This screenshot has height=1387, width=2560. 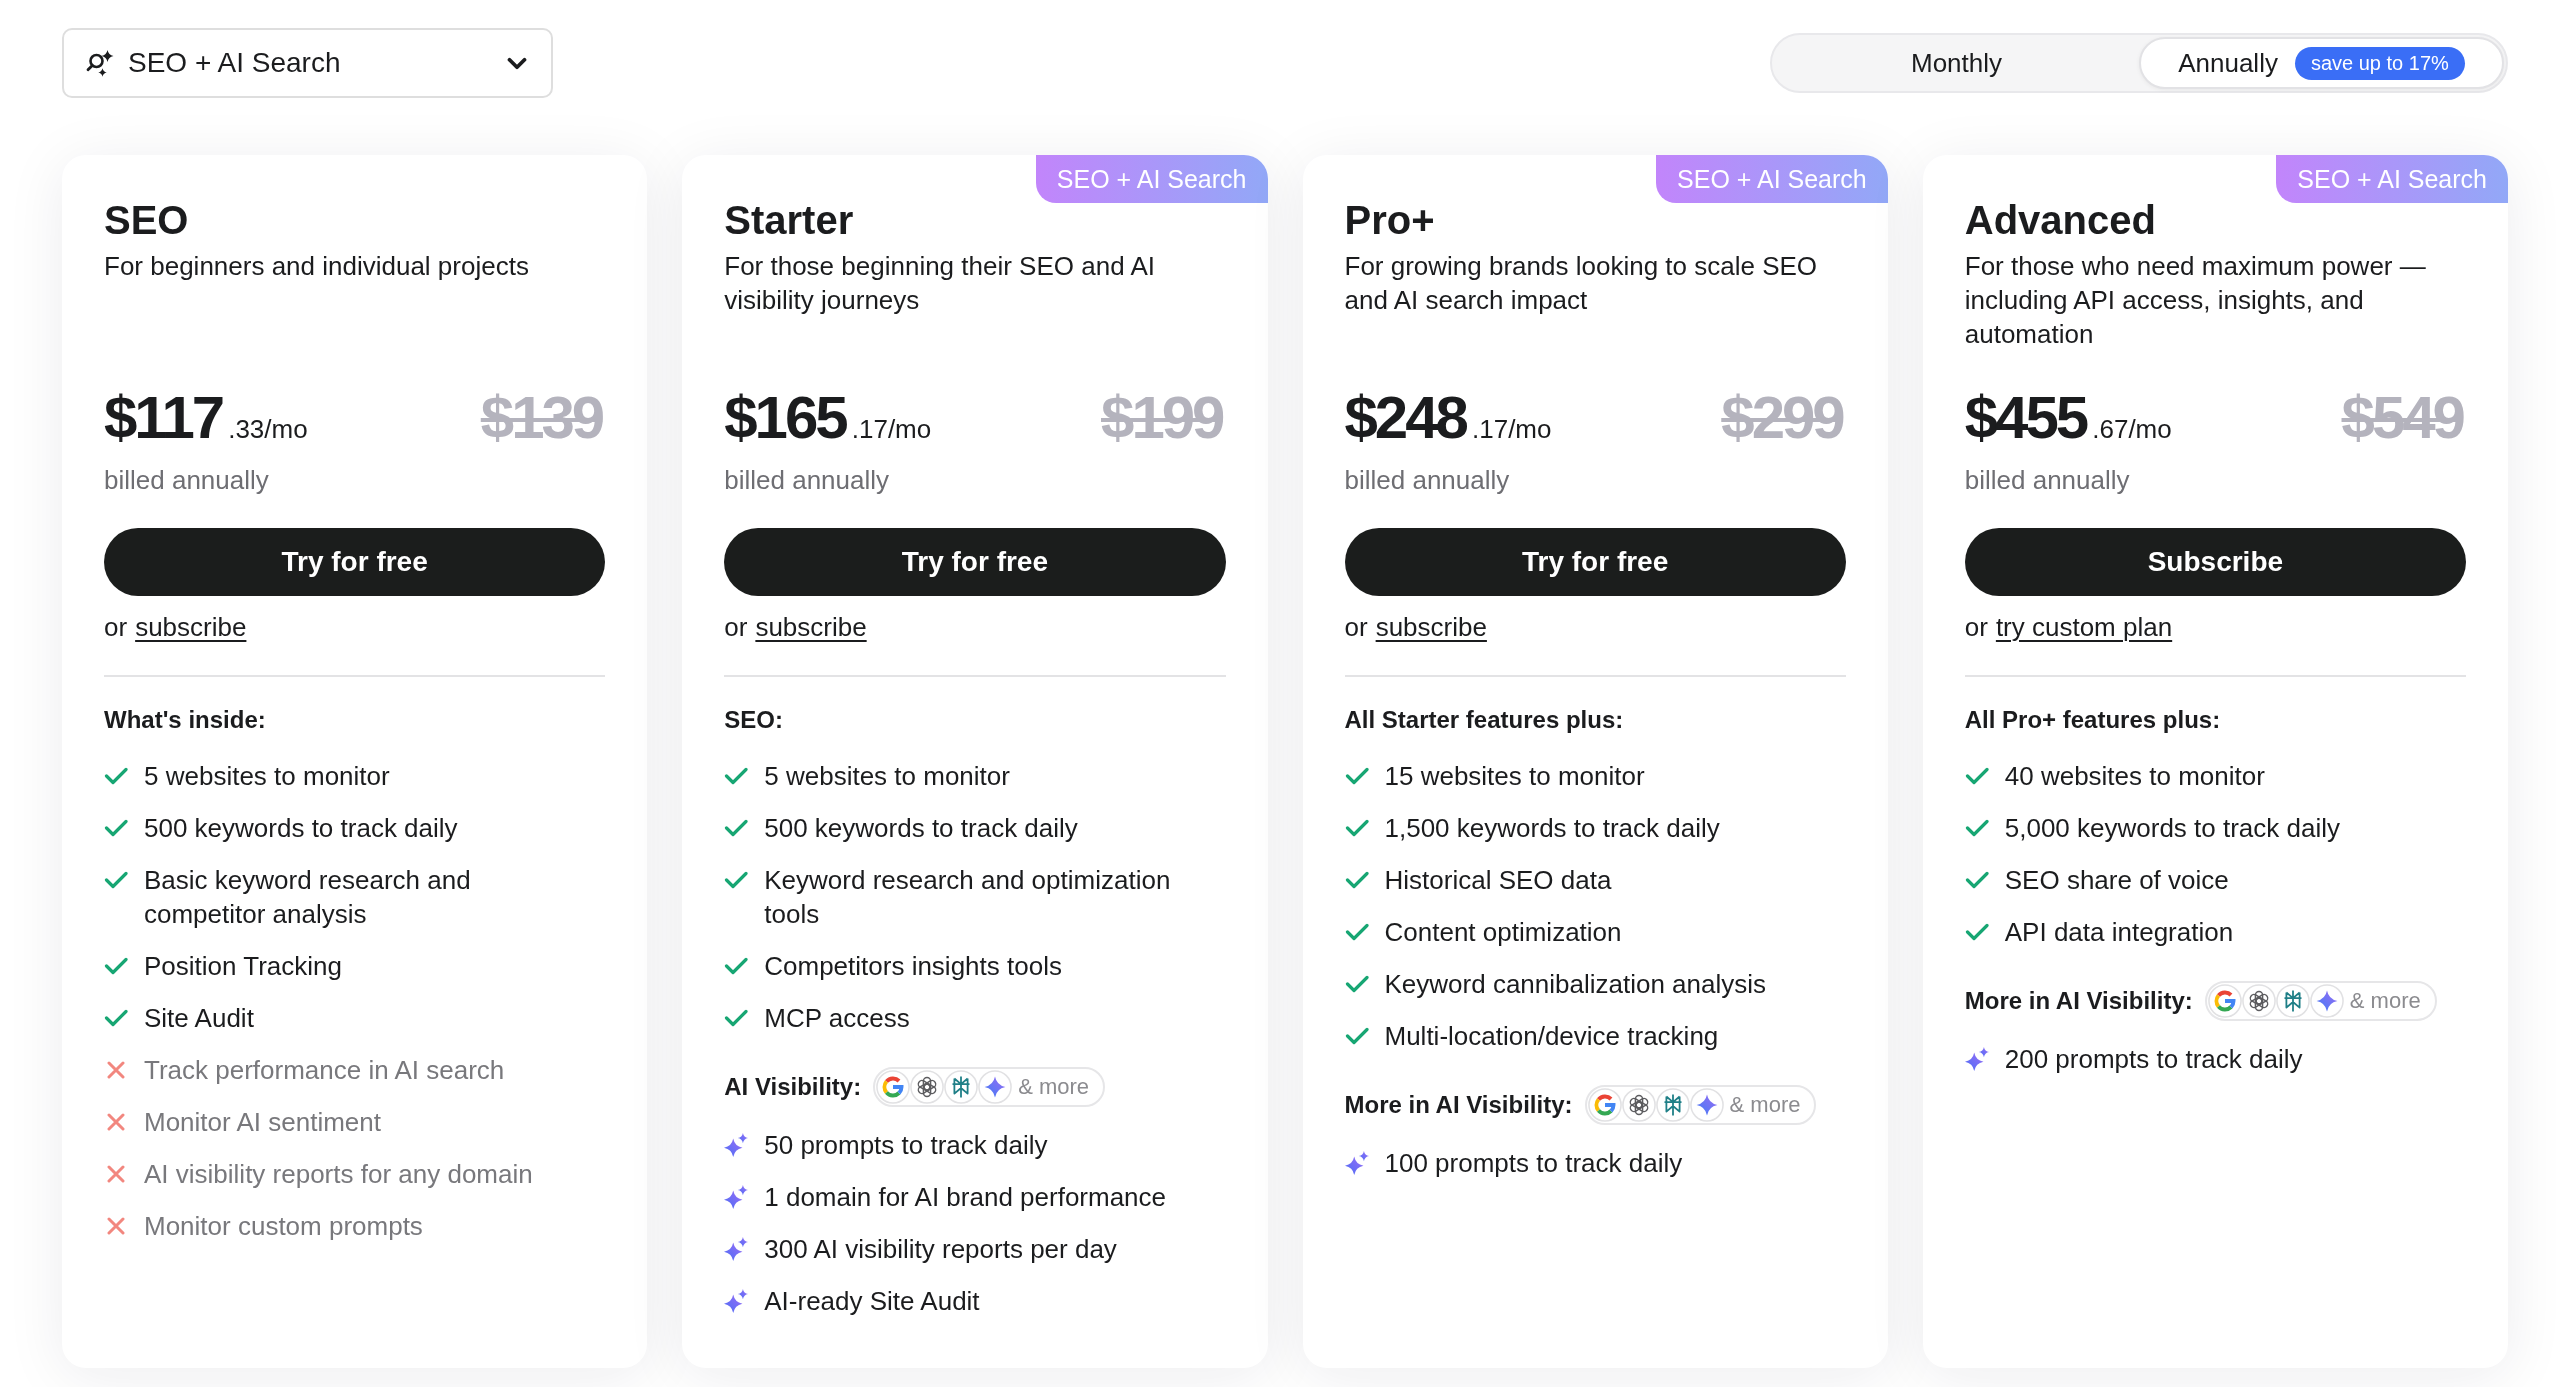 I want to click on price-amount: $117, so click(x=163, y=418).